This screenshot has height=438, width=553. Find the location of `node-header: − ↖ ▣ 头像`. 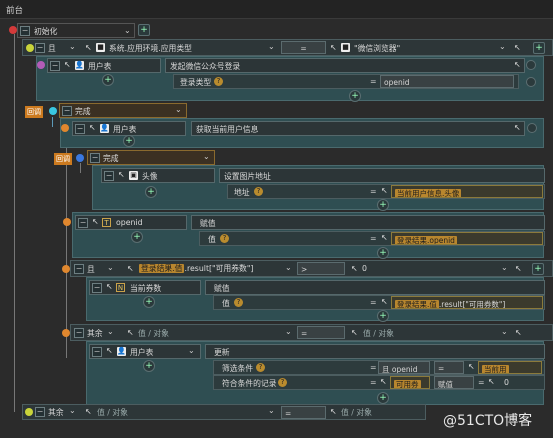

node-header: − ↖ ▣ 头像 is located at coordinates (158, 175).